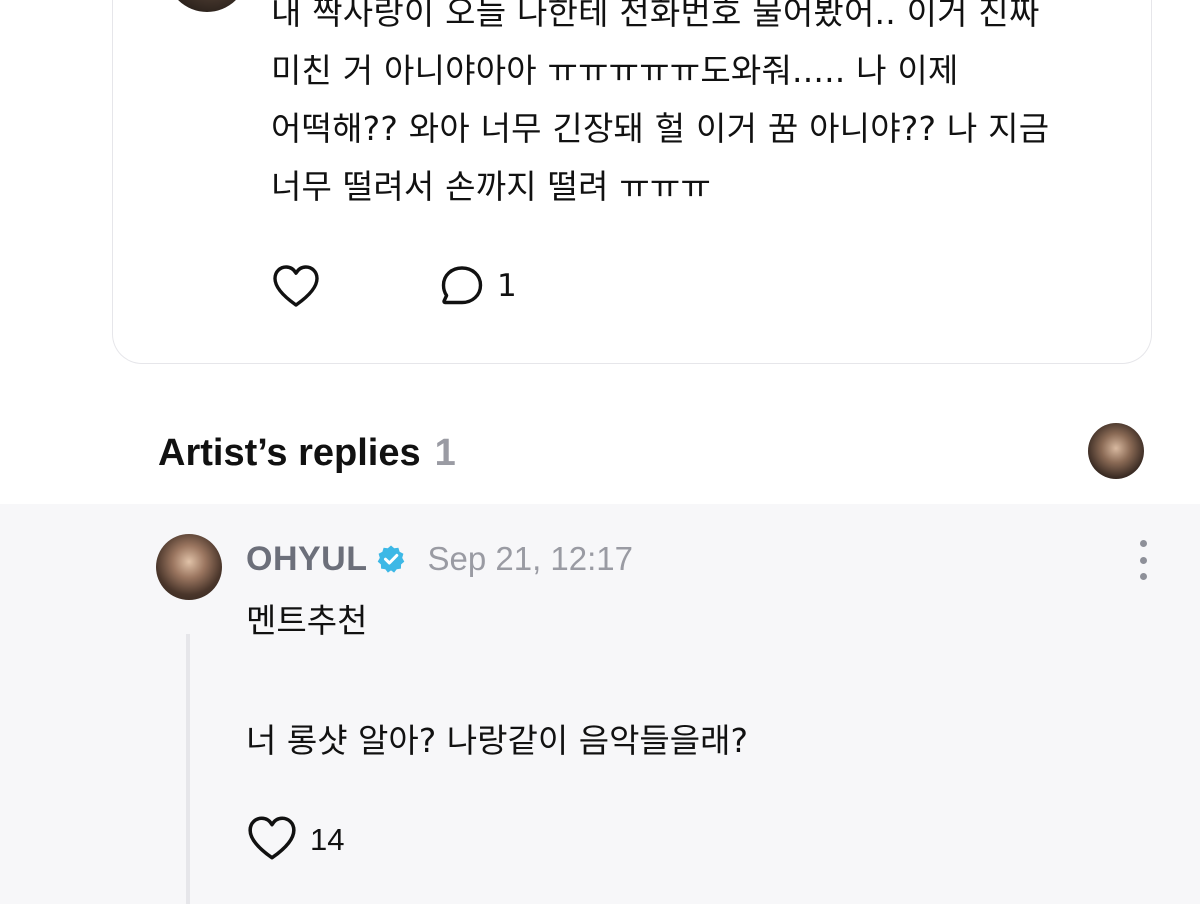 The image size is (1200, 904). What do you see at coordinates (189, 567) in the screenshot?
I see `reply-author-avatar` at bounding box center [189, 567].